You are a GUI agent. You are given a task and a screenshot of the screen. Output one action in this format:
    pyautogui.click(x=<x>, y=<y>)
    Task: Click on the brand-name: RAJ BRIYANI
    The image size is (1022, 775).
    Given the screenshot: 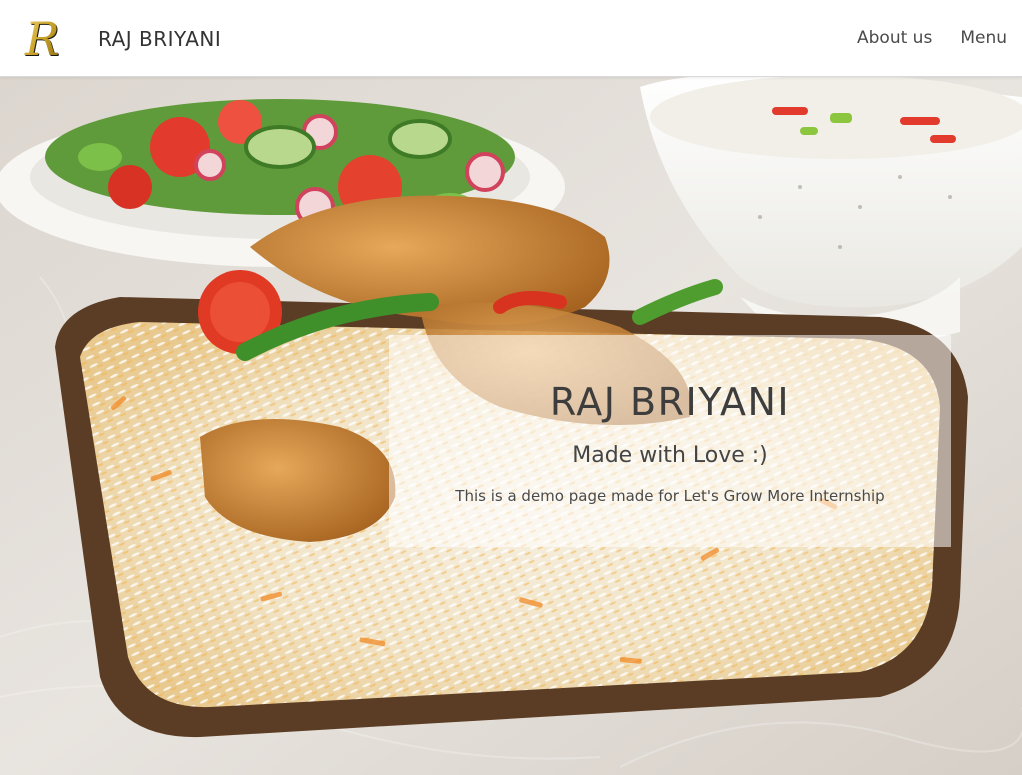 What is the action you would take?
    pyautogui.click(x=159, y=39)
    